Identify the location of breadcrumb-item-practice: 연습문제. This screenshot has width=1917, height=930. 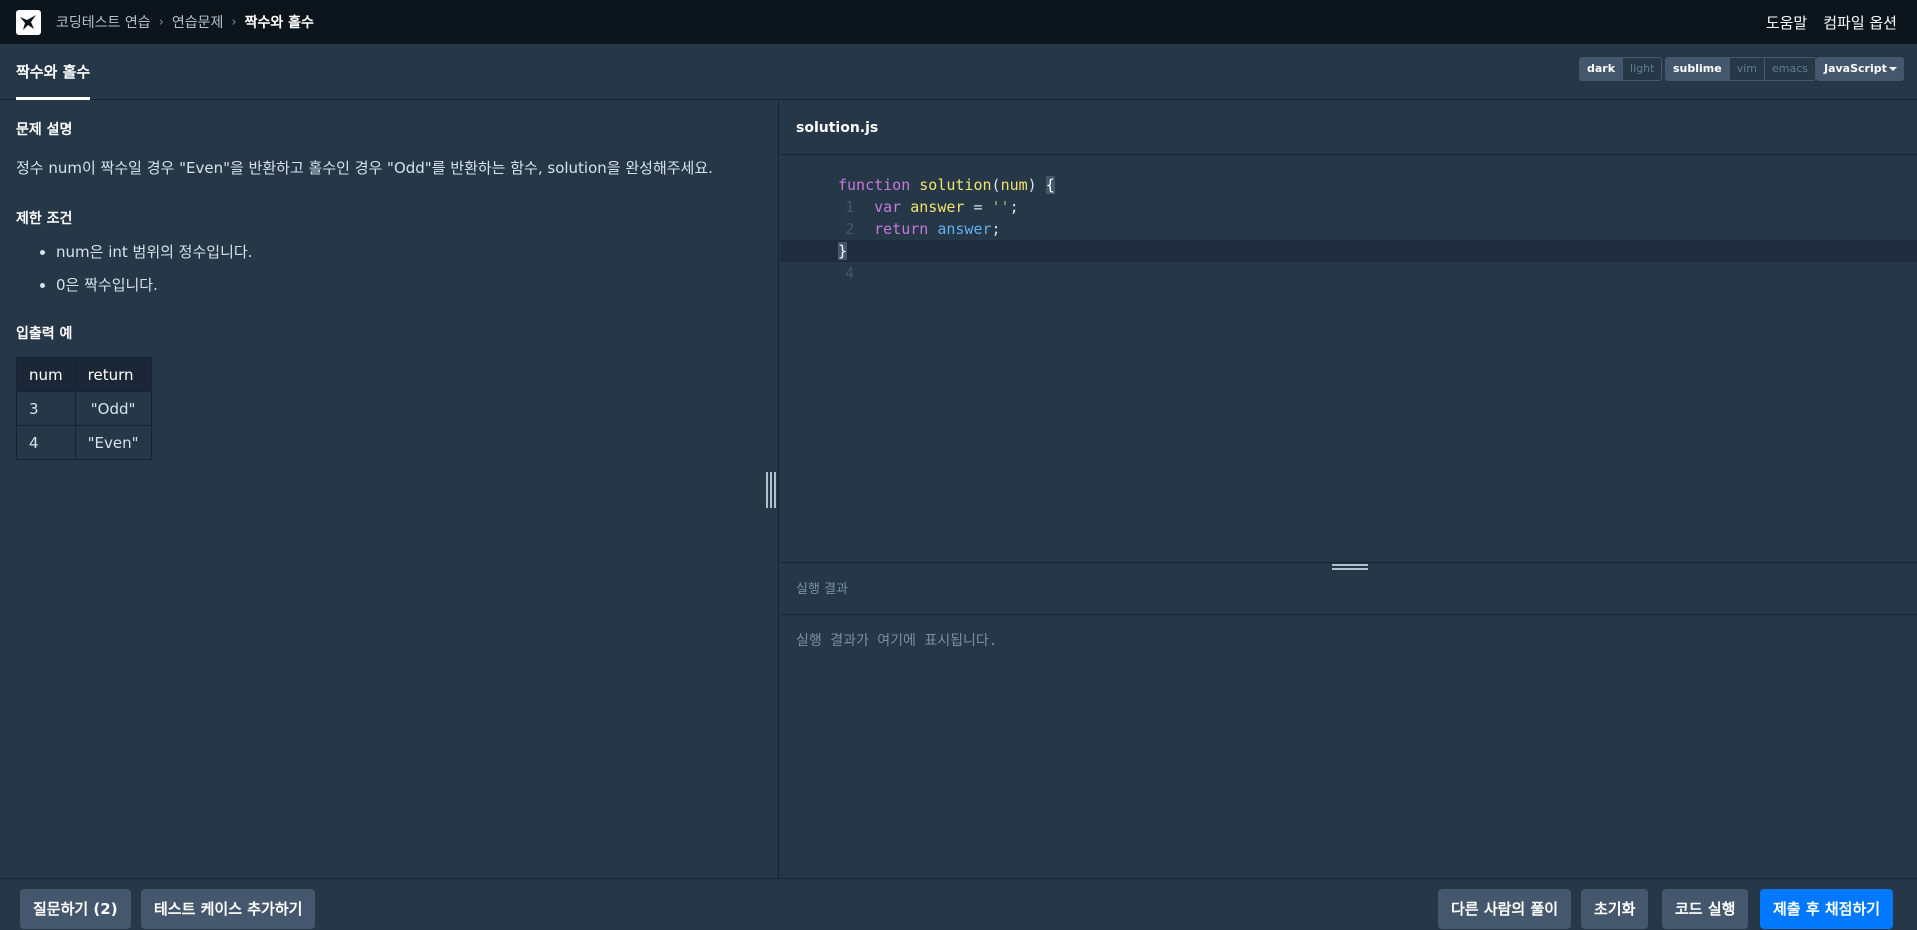
(198, 22).